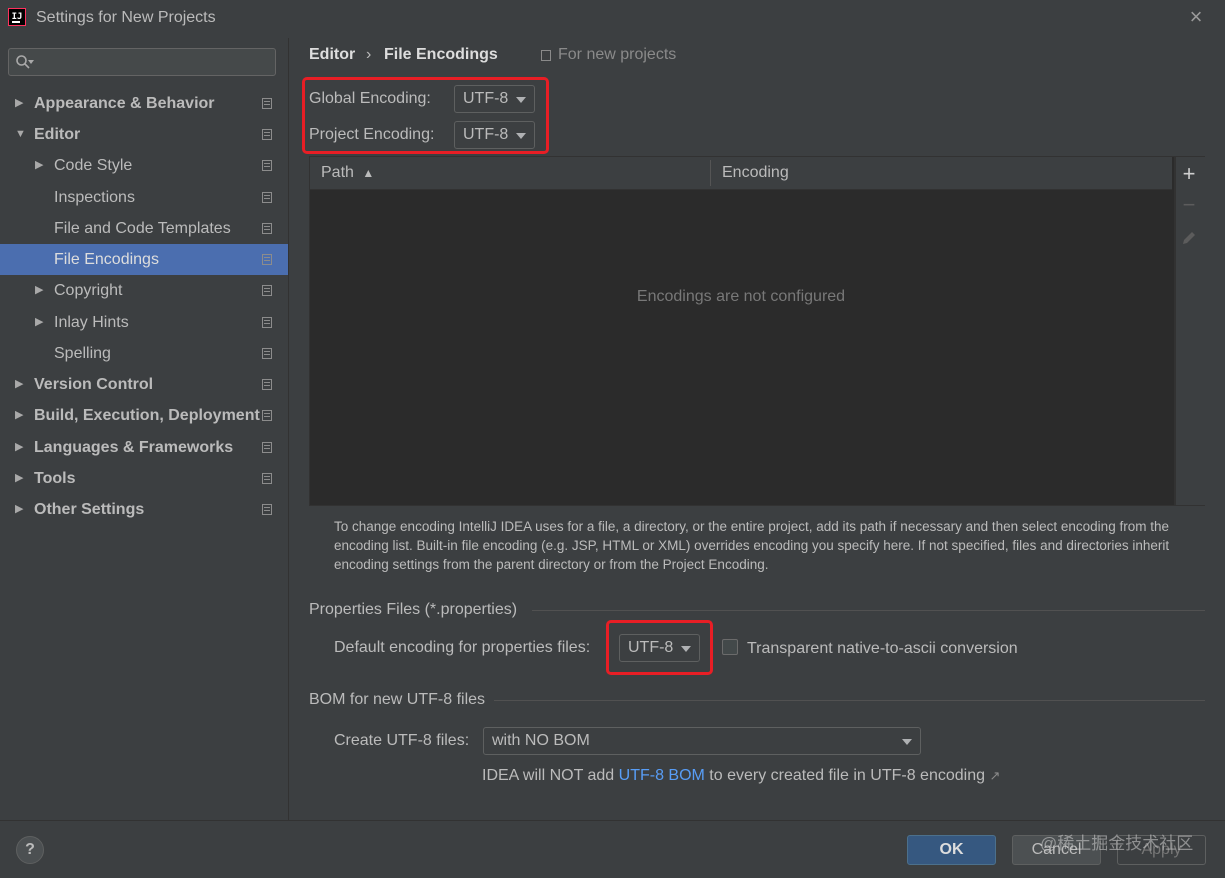  I want to click on sidebar-item: ▶ Copyright, so click(144, 290).